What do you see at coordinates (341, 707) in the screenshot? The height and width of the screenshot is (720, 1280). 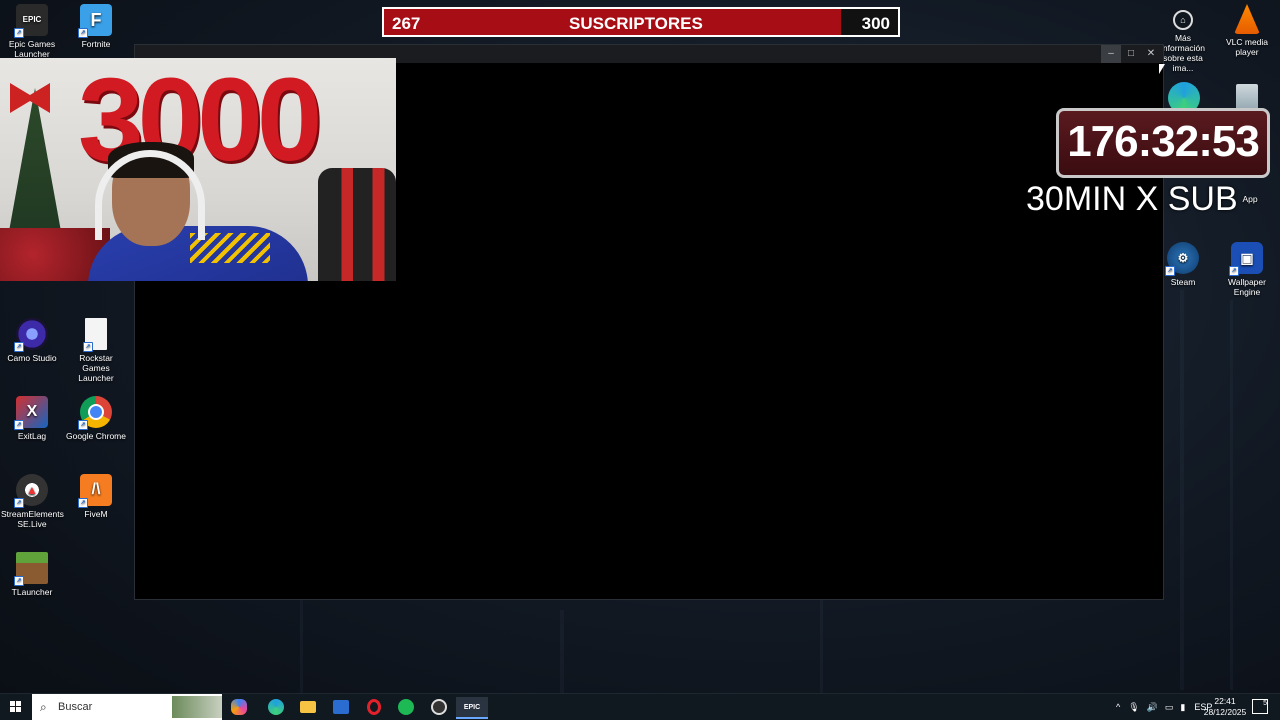 I see `store-icon` at bounding box center [341, 707].